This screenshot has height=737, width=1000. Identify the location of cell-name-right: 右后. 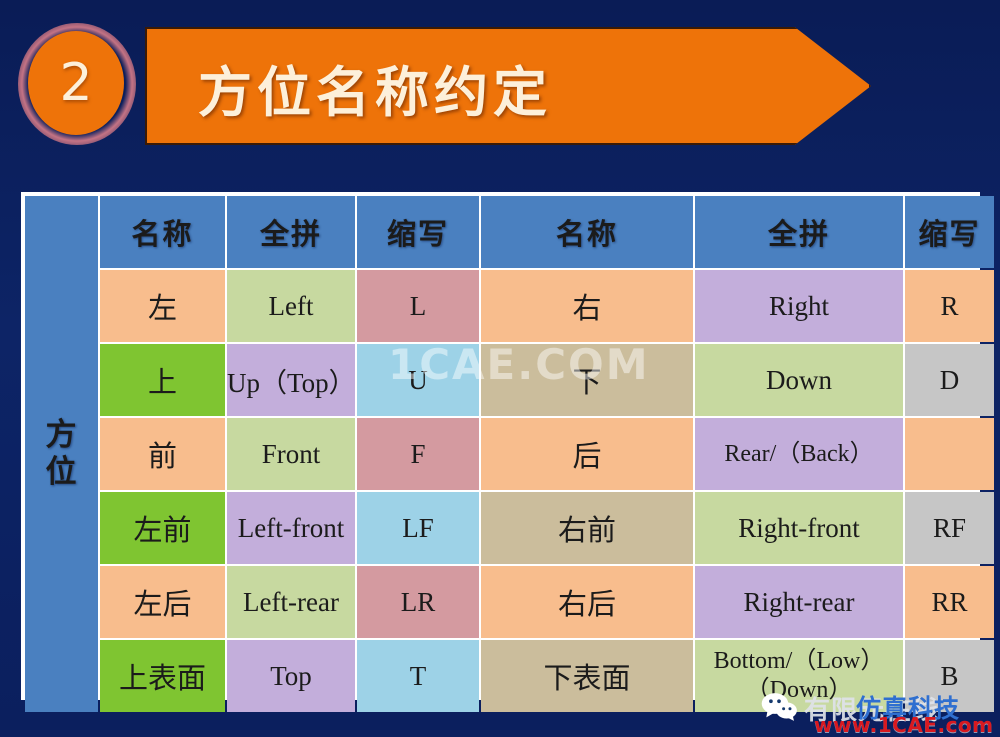
(587, 602).